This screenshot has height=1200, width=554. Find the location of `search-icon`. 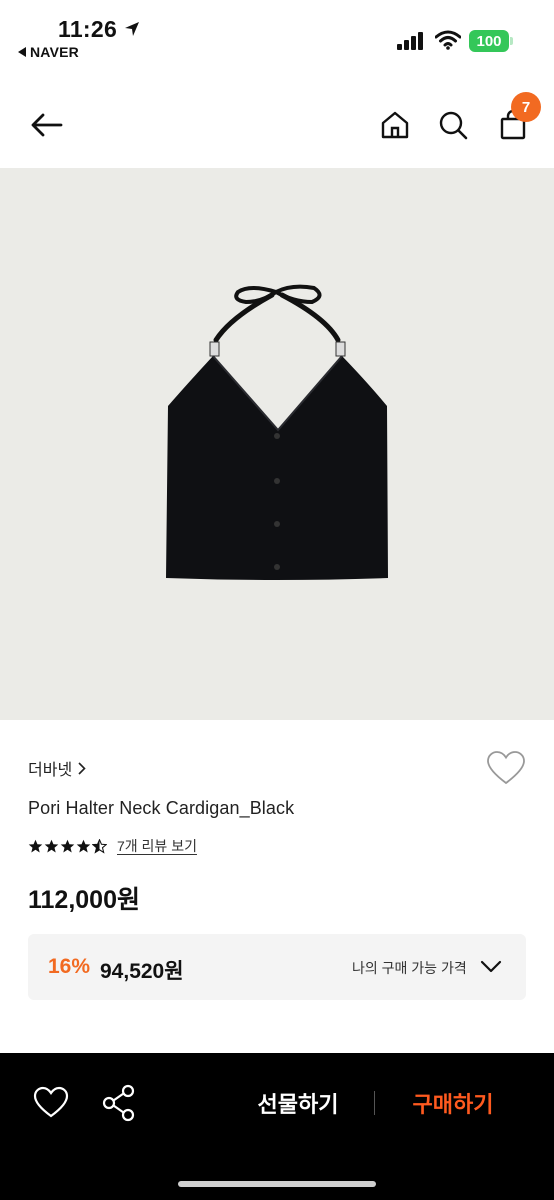

search-icon is located at coordinates (453, 125).